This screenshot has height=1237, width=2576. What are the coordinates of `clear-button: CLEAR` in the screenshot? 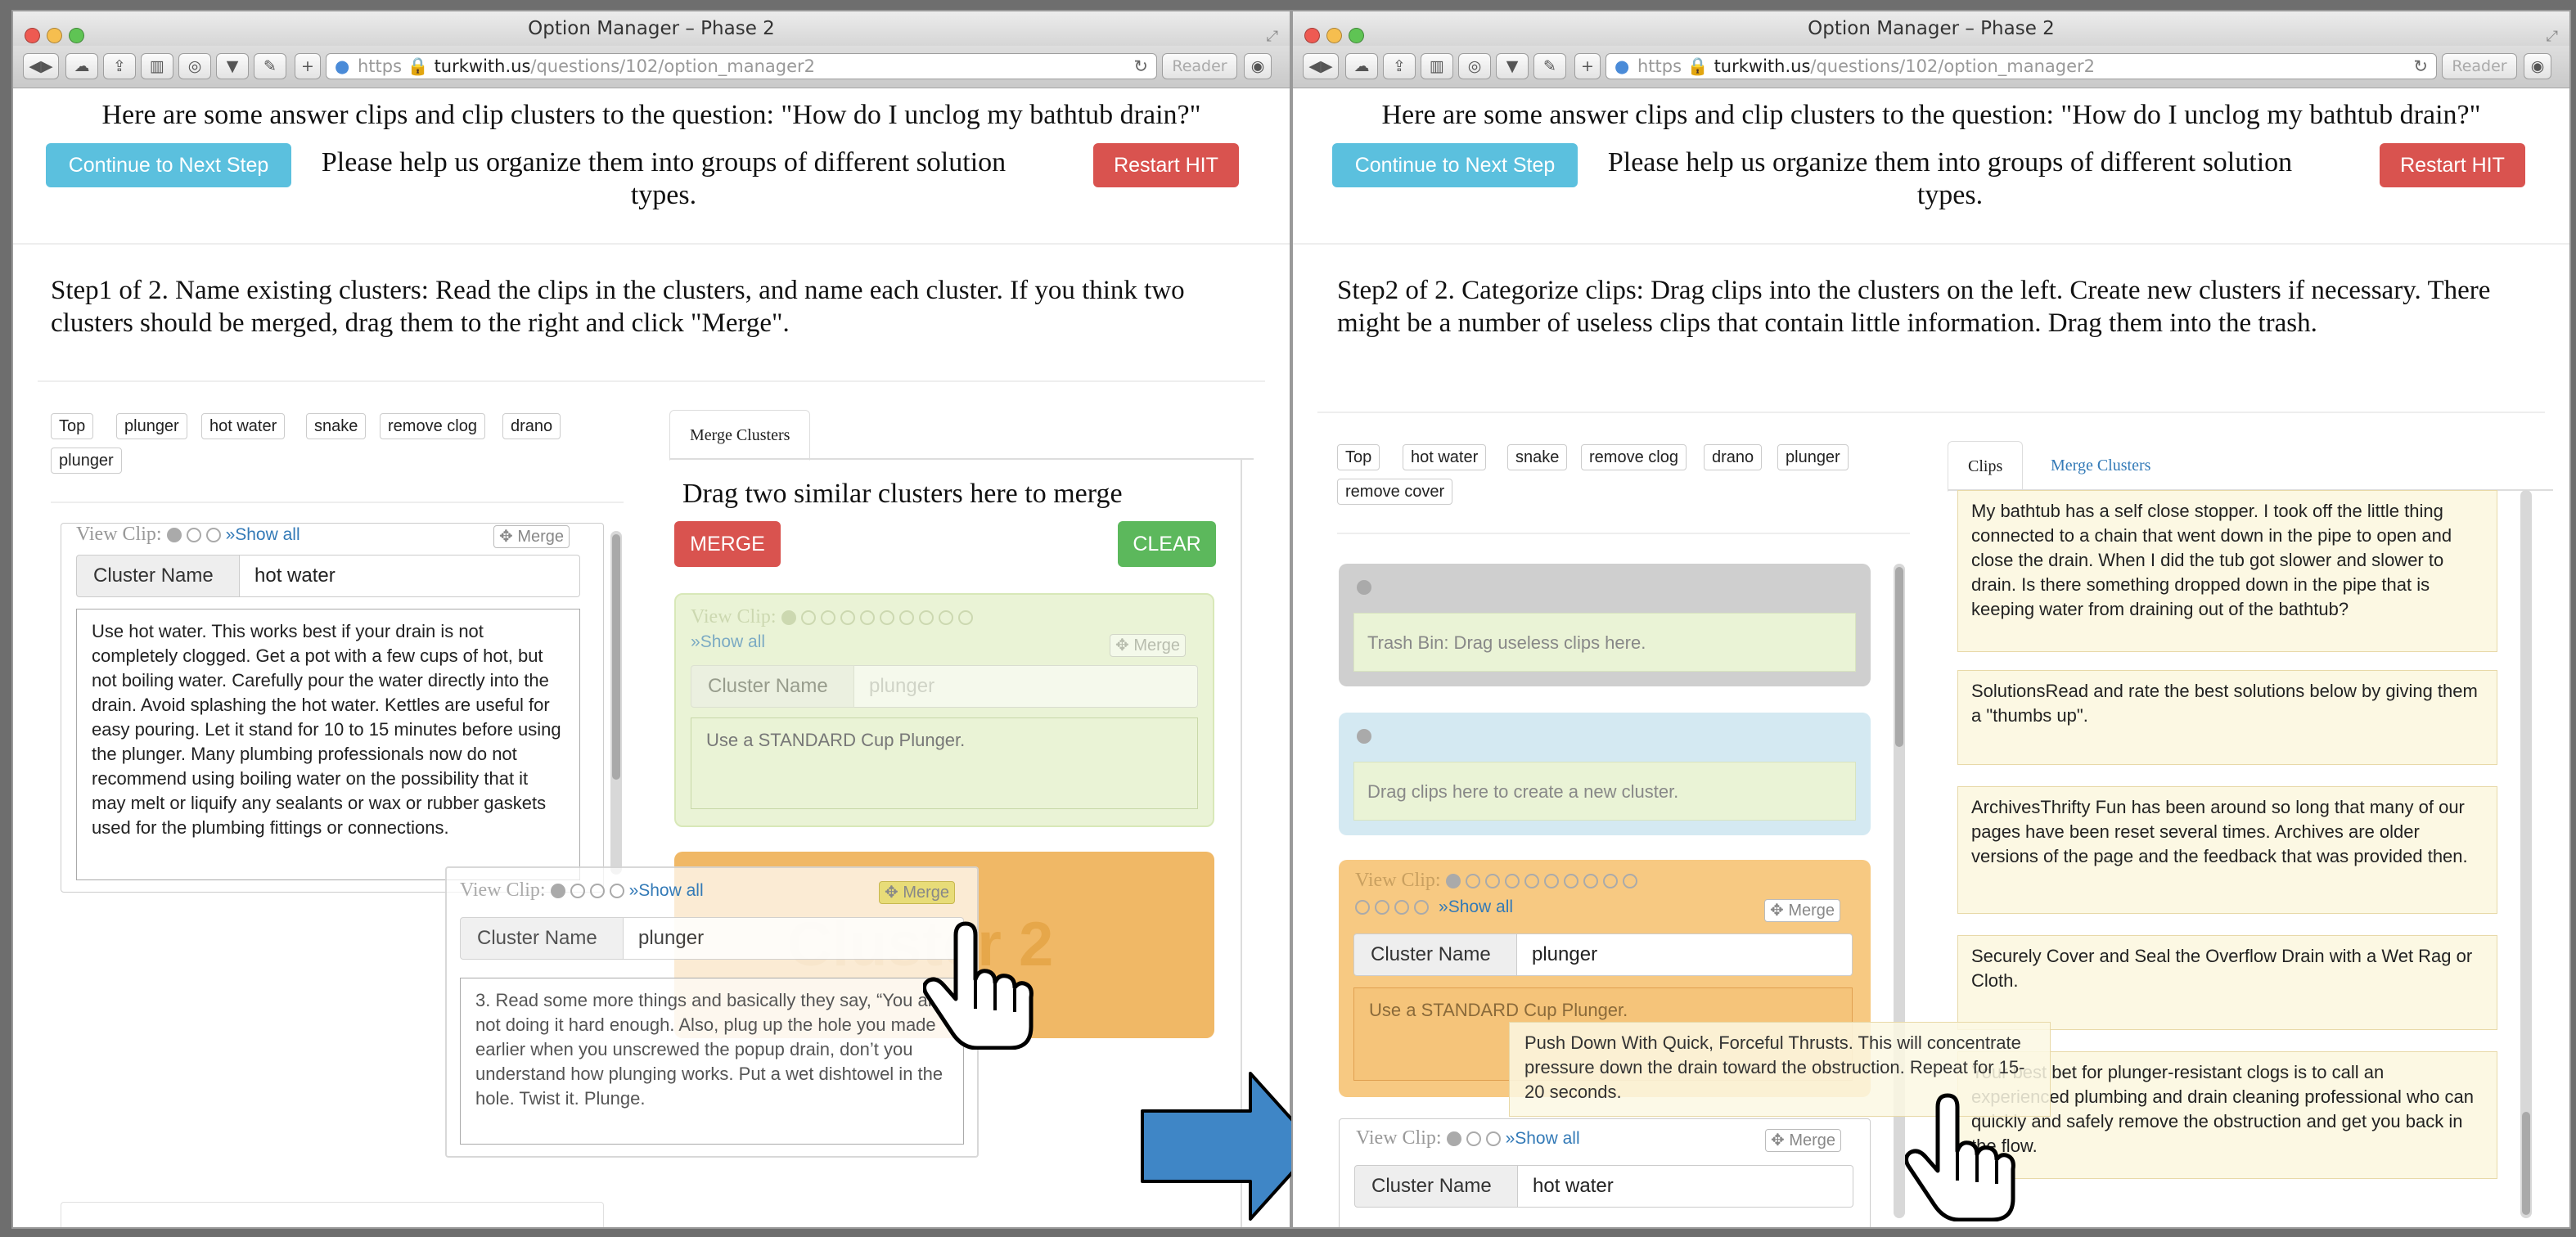 It's located at (1167, 544).